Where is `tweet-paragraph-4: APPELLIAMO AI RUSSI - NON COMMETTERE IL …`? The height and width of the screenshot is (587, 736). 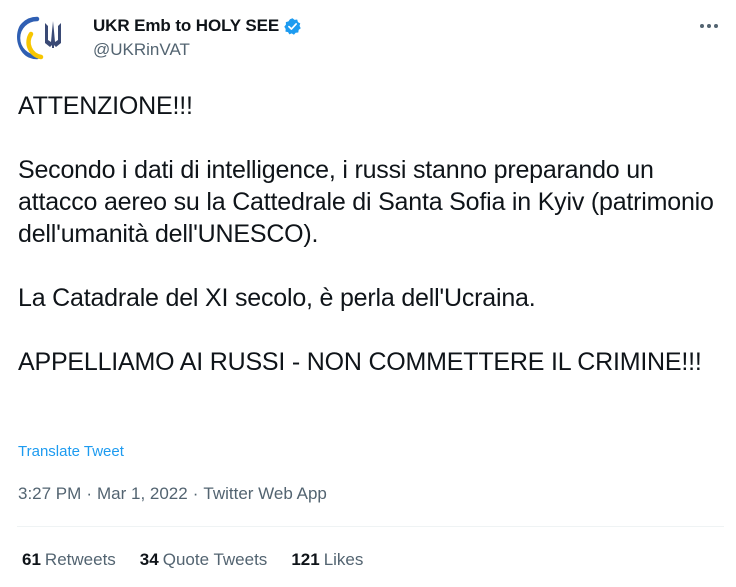 tweet-paragraph-4: APPELLIAMO AI RUSSI - NON COMMETTERE IL … is located at coordinates (360, 362).